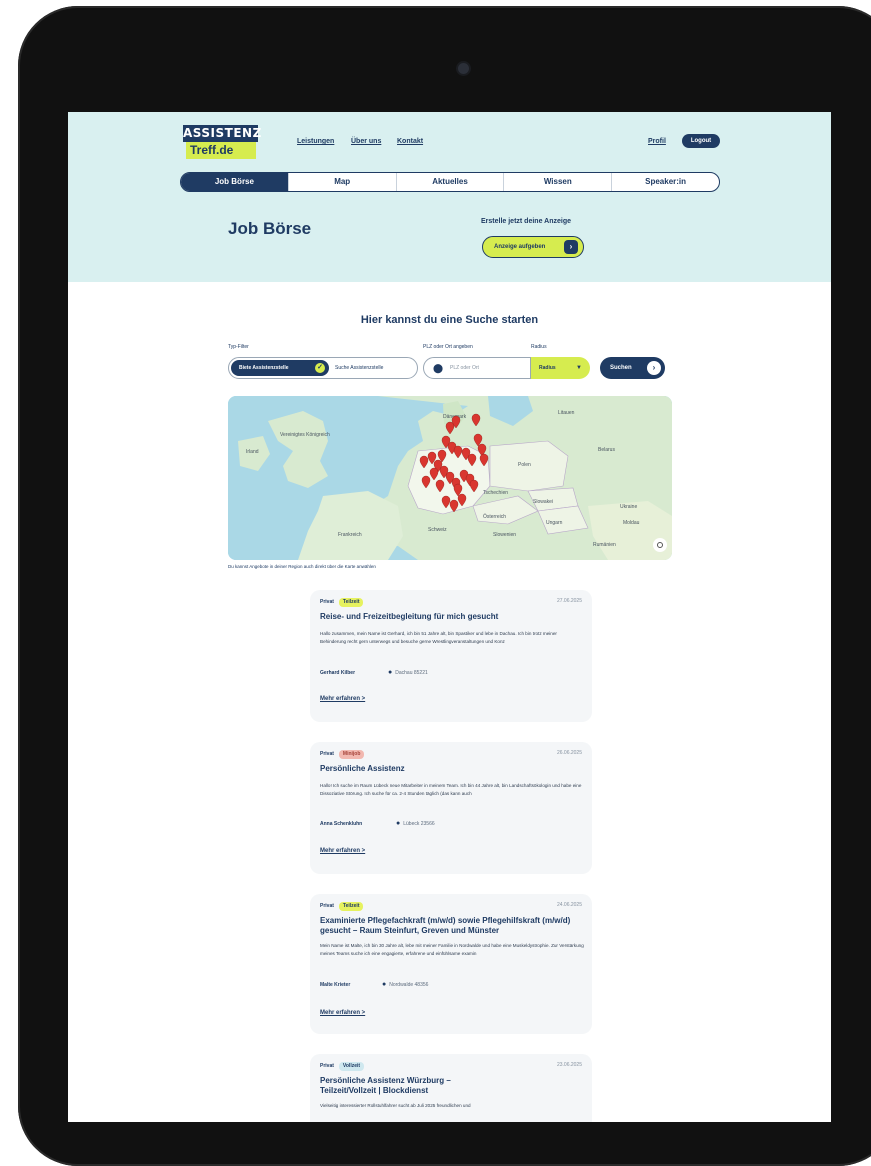 The width and height of the screenshot is (871, 1166). What do you see at coordinates (569, 601) in the screenshot?
I see `card-date: 27.06.2025` at bounding box center [569, 601].